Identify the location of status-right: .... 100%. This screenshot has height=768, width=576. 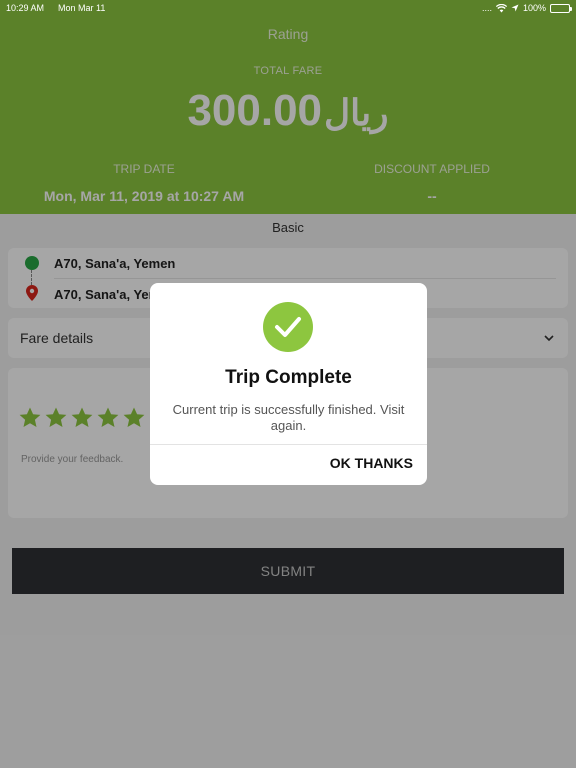
(526, 8).